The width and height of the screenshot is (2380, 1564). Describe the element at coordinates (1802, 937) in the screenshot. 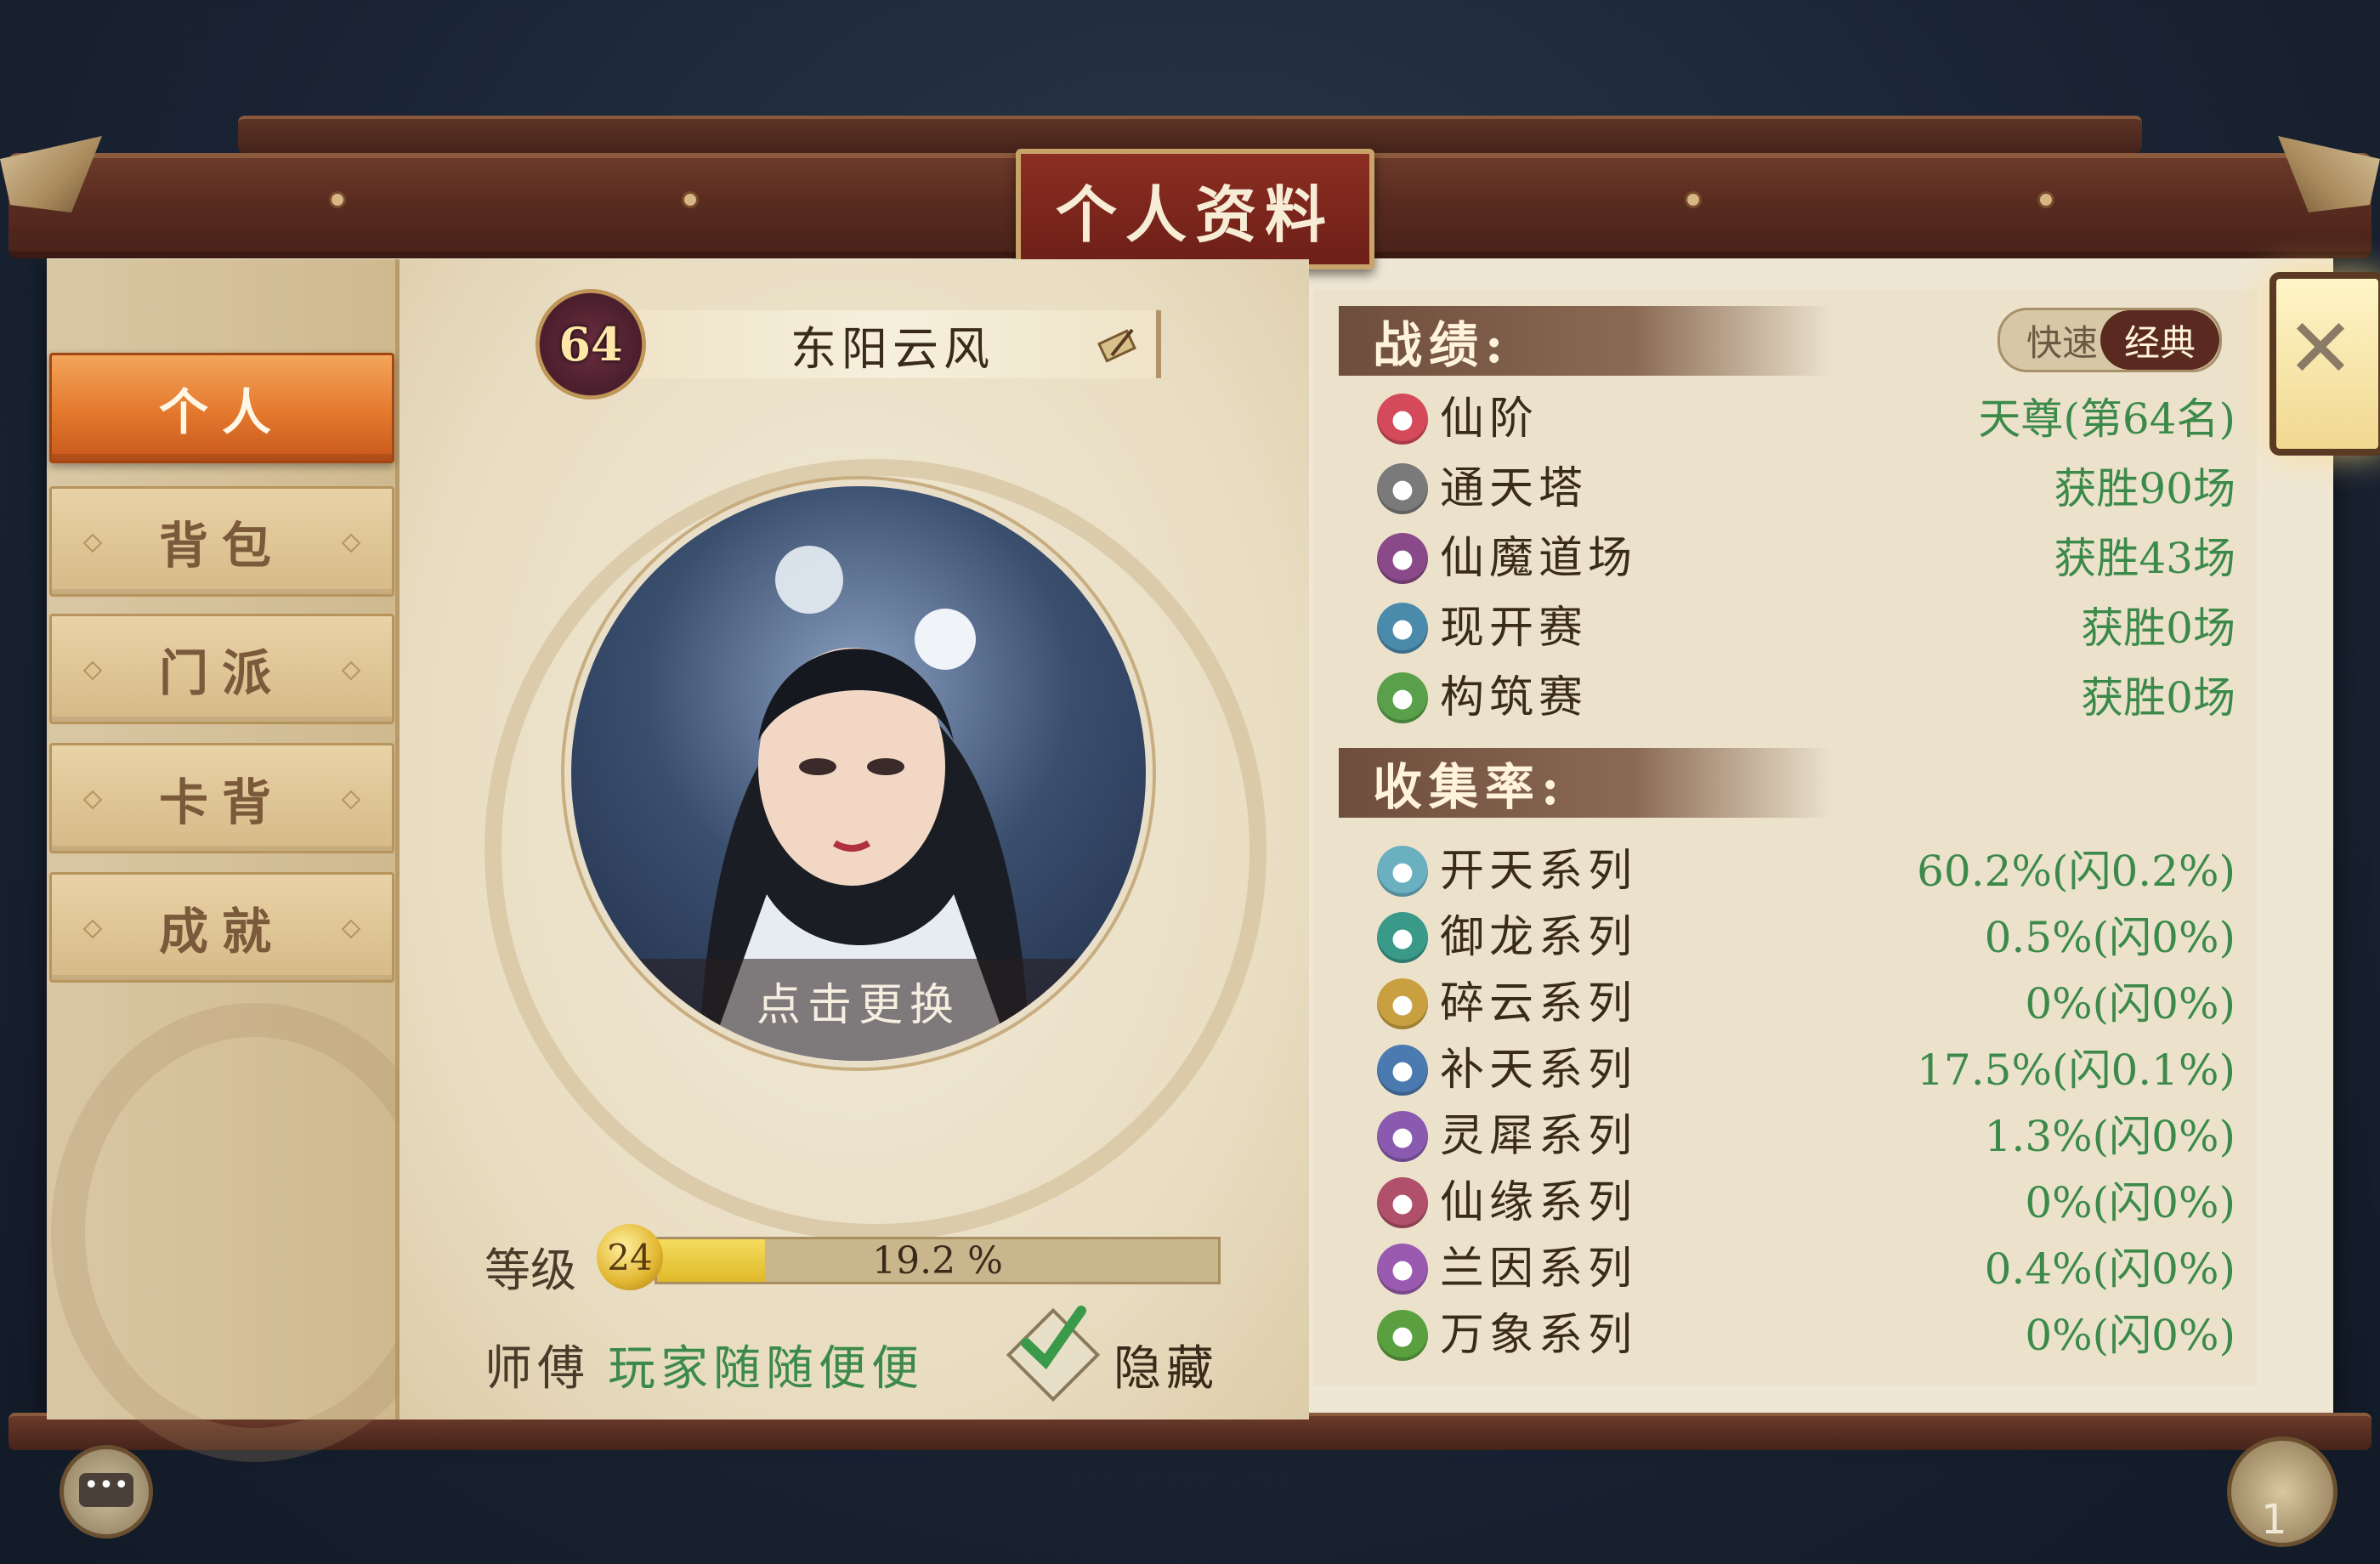

I see `collection-row: ● 御龙系列 0.5%(闪0%)` at that location.